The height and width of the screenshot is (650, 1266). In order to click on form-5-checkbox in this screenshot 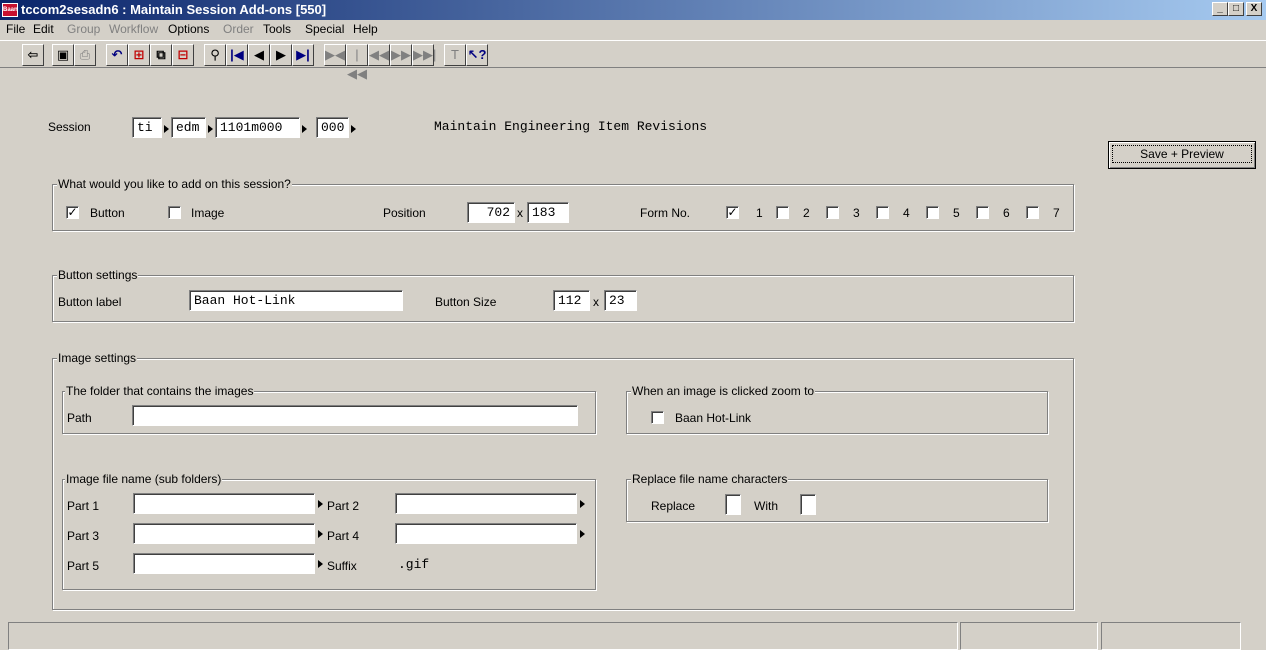, I will do `click(932, 212)`.